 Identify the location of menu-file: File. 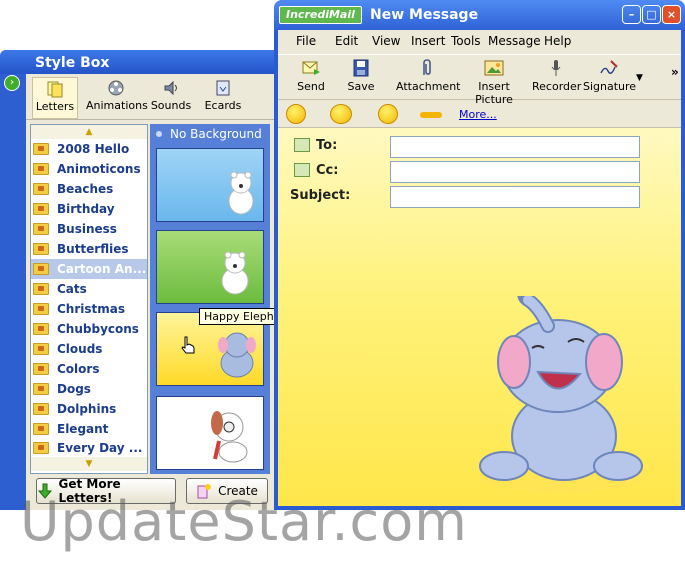
(306, 41).